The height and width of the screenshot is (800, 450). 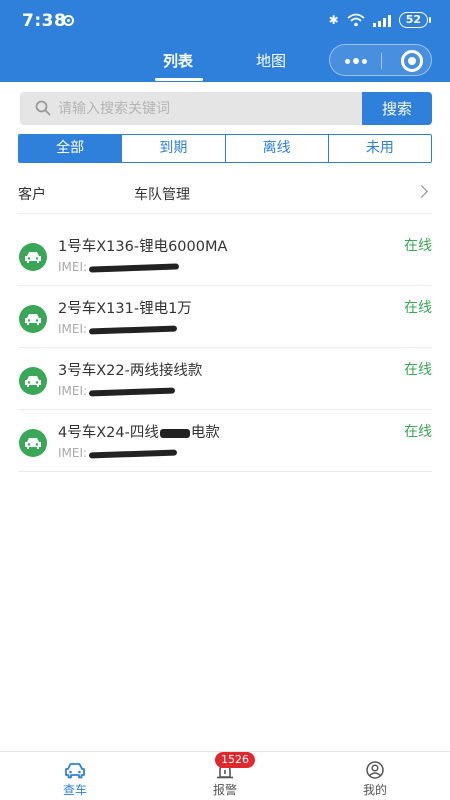 What do you see at coordinates (70, 148) in the screenshot?
I see `filter-all: 全部` at bounding box center [70, 148].